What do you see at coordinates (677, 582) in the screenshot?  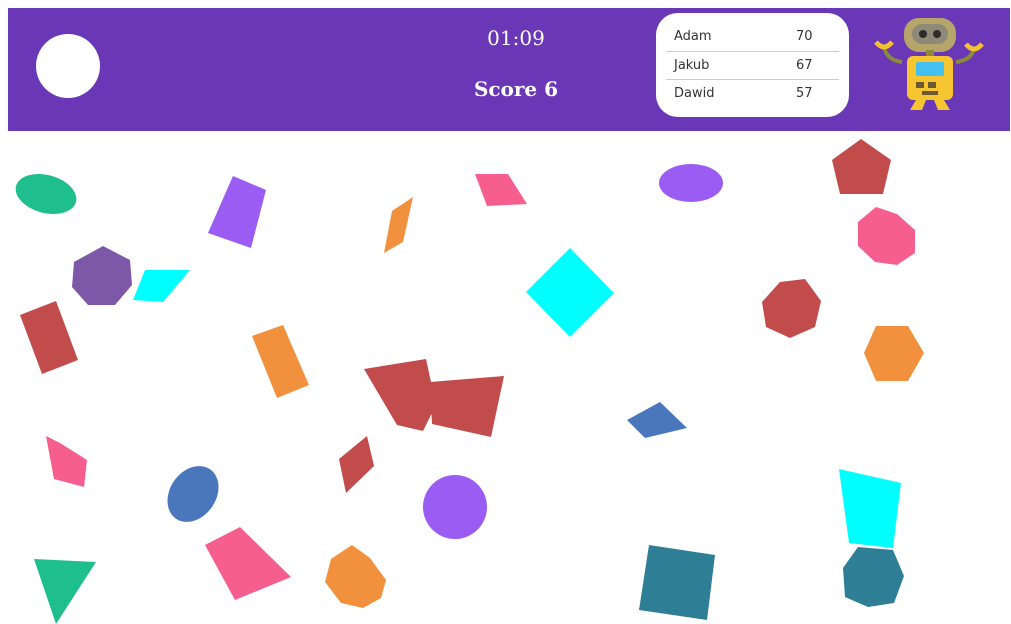 I see `teal-square-shape` at bounding box center [677, 582].